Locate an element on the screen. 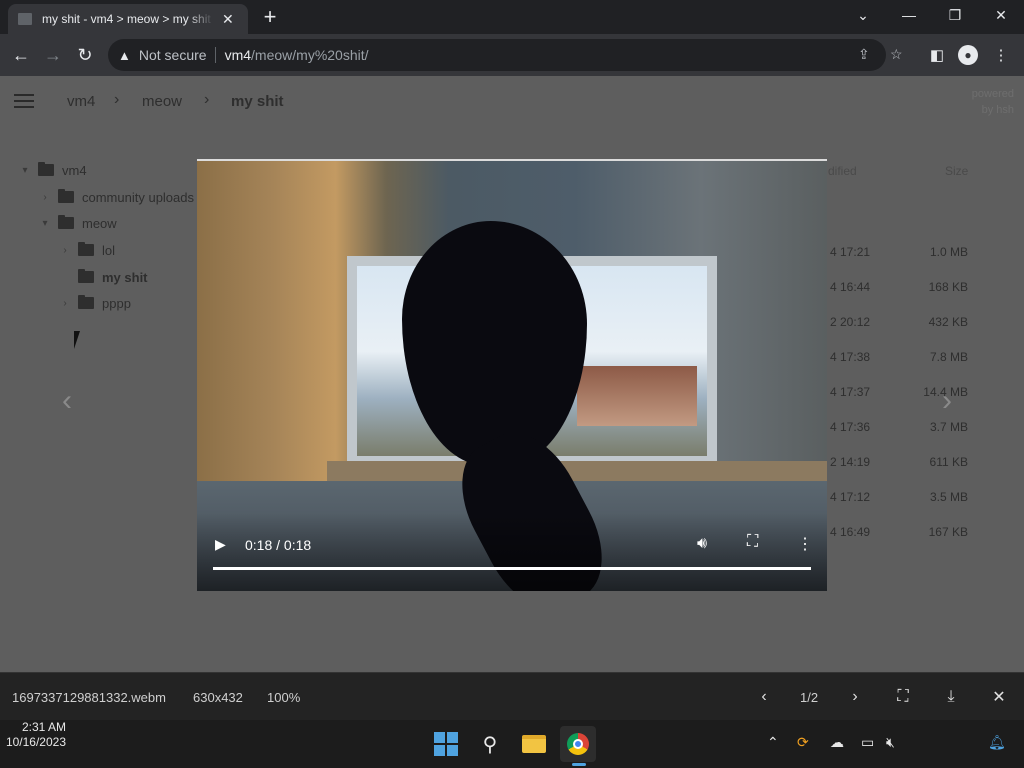 The image size is (1024, 768). file-size: 1.0 MB is located at coordinates (948, 252).